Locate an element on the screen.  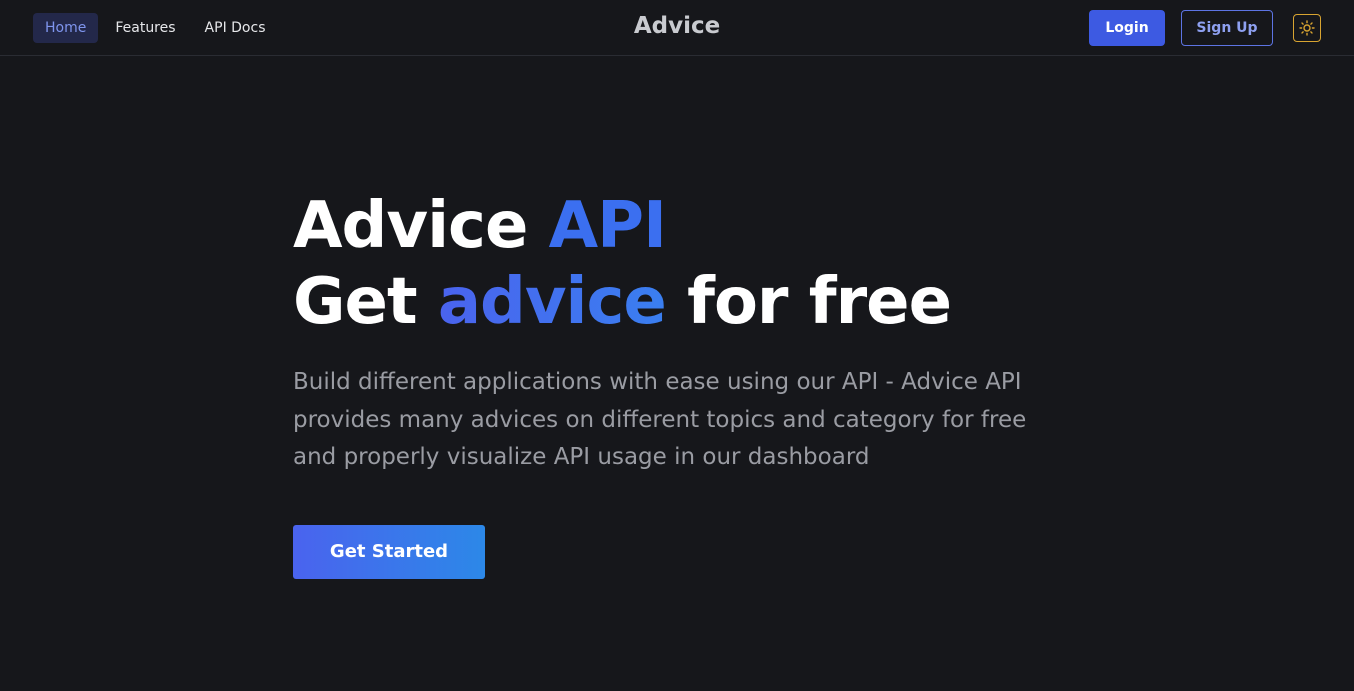
hero-heading-line-1: Advice API is located at coordinates (693, 226).